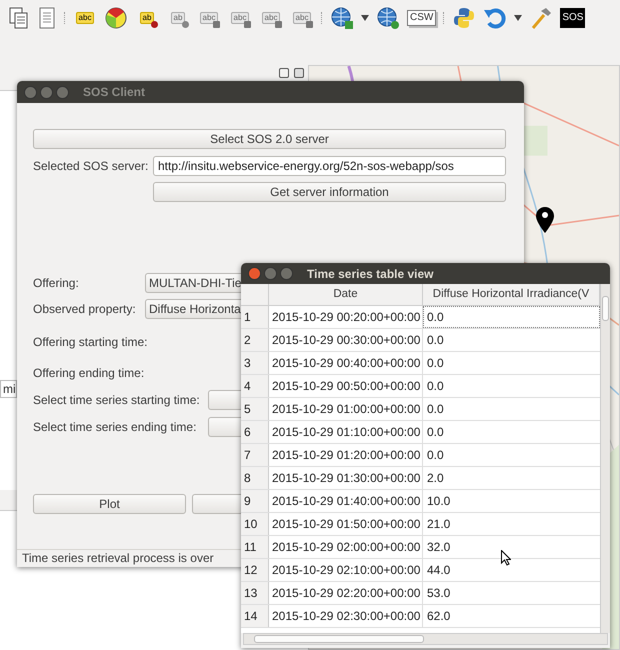 This screenshot has height=650, width=620. What do you see at coordinates (506, 558) in the screenshot?
I see `mouse-cursor-icon` at bounding box center [506, 558].